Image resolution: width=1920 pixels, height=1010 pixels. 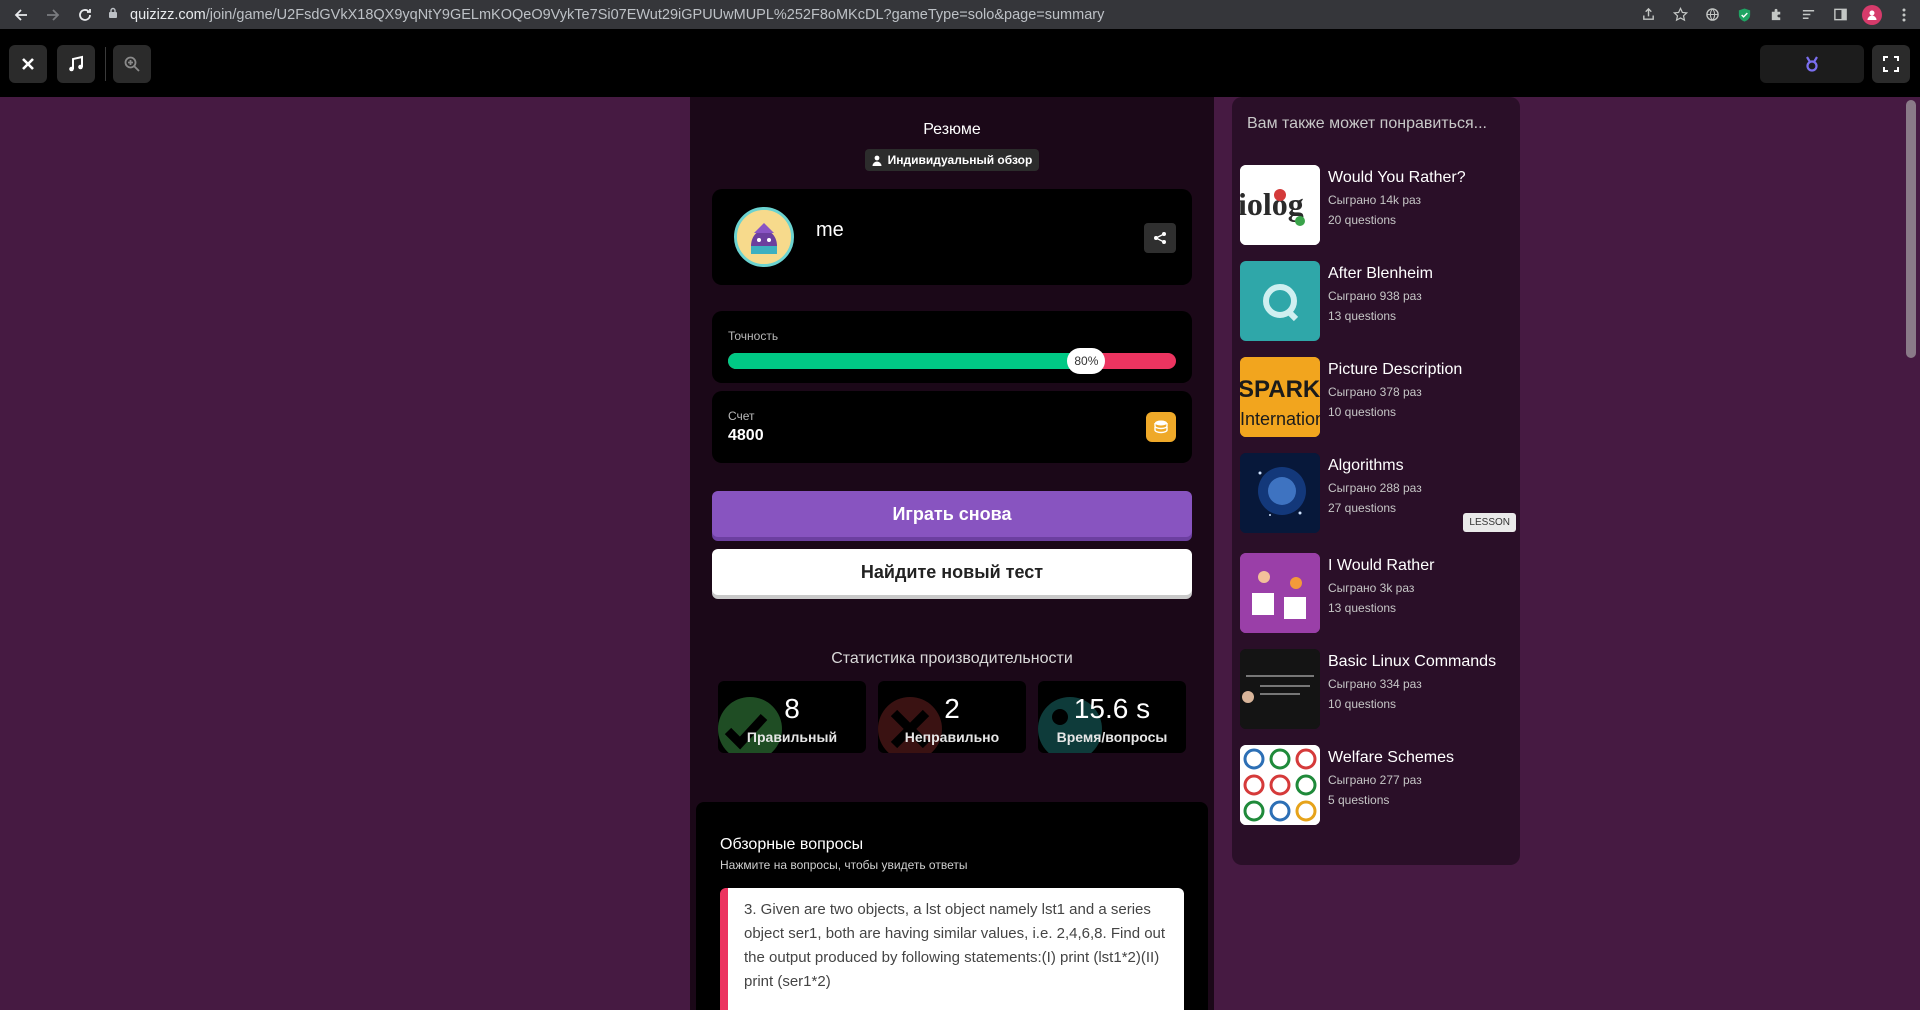 I want to click on share-button, so click(x=1160, y=238).